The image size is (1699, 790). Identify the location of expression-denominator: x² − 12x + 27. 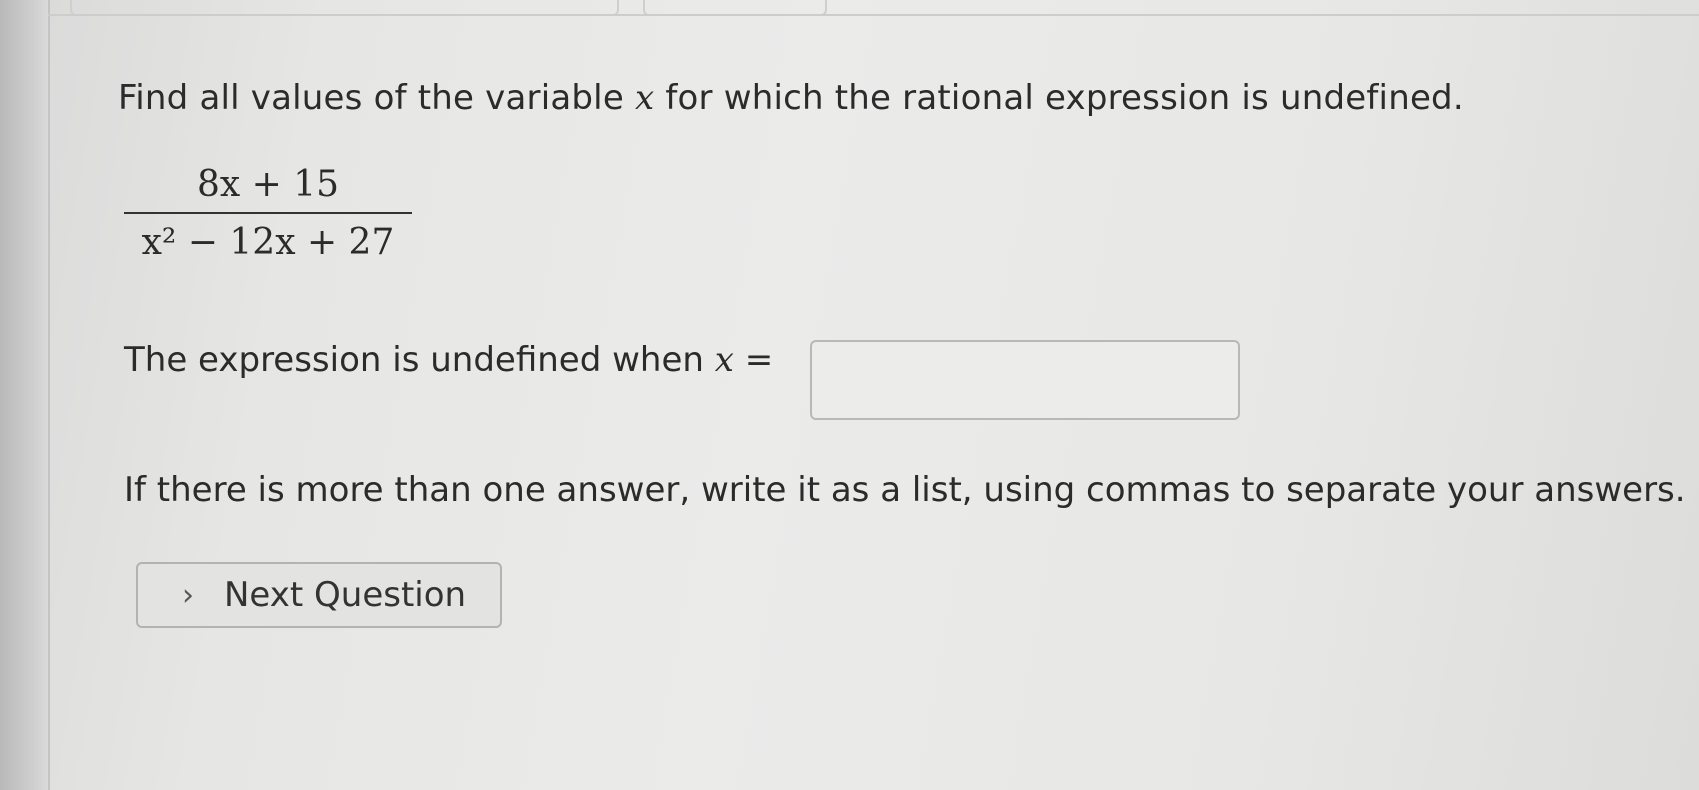
(268, 242).